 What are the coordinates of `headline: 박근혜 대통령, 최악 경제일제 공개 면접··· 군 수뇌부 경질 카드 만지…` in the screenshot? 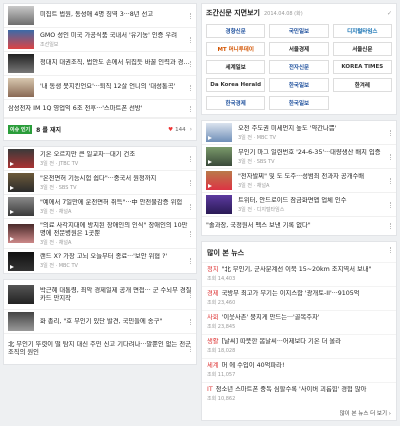 It's located at (116, 294).